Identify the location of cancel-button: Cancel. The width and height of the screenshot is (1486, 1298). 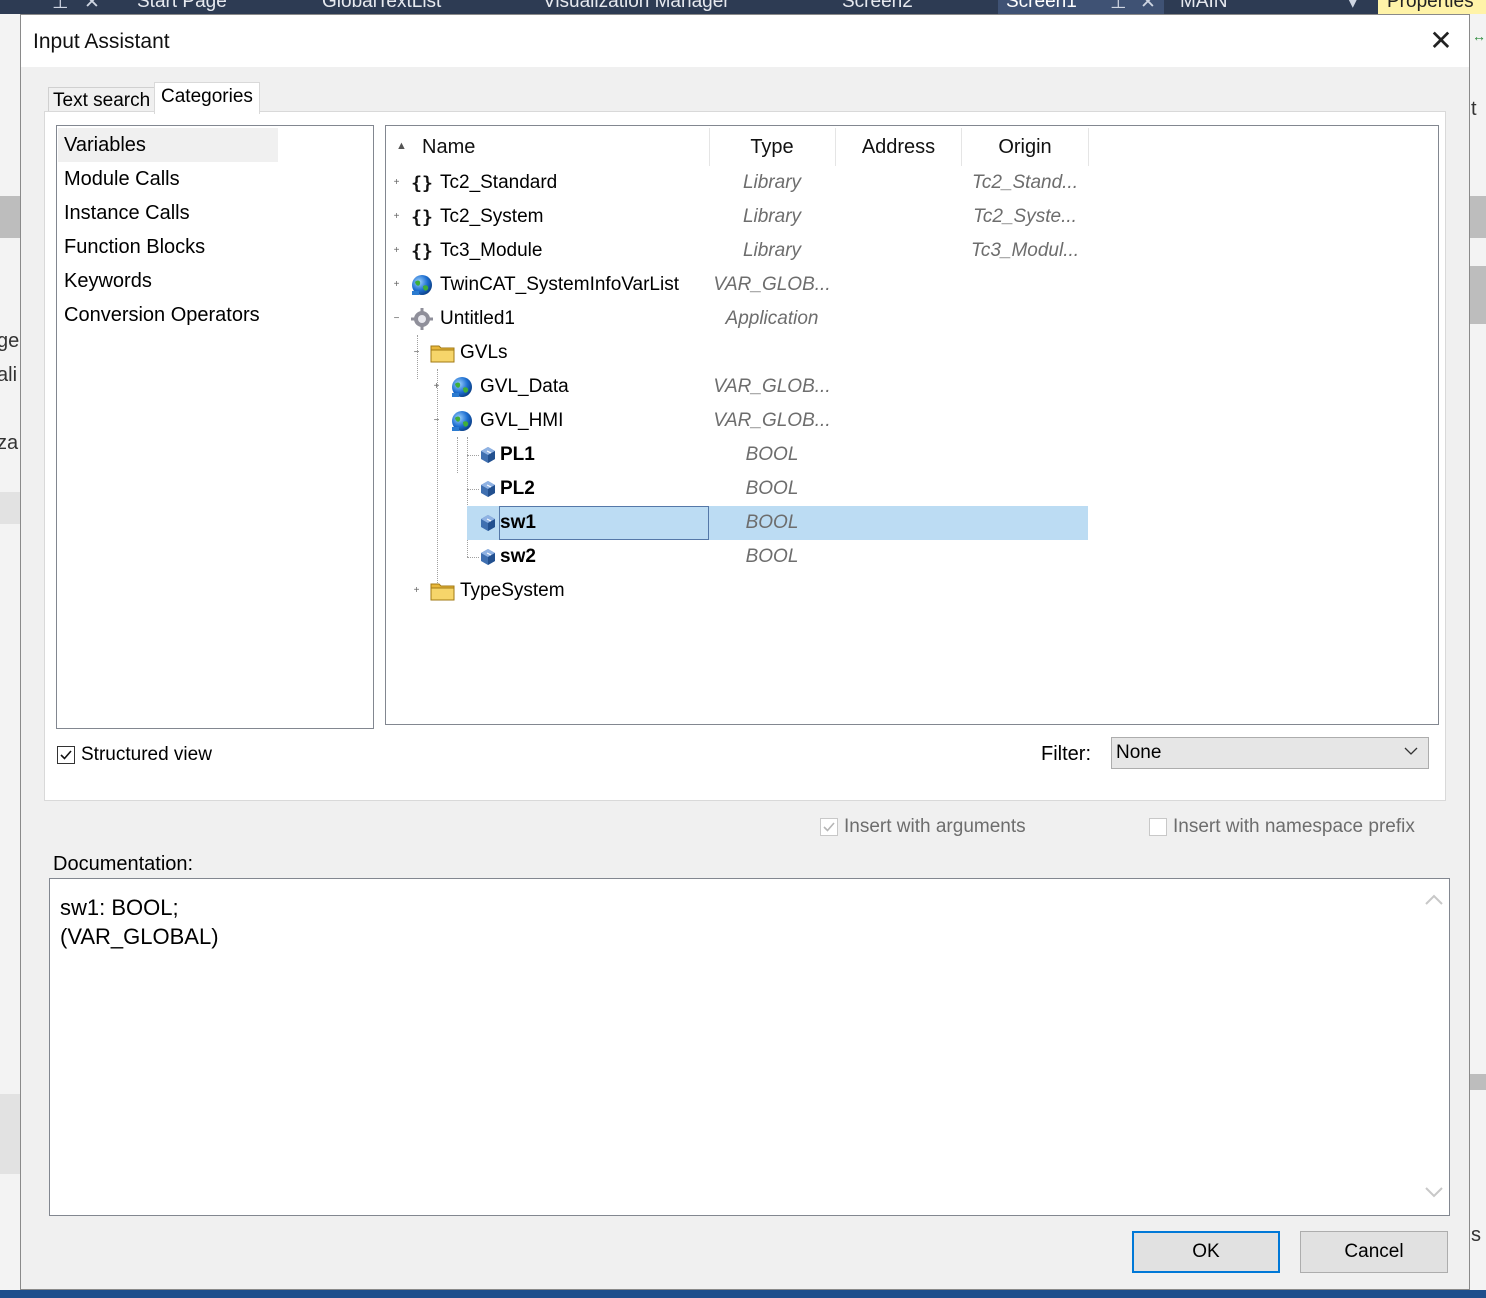
(1374, 1252).